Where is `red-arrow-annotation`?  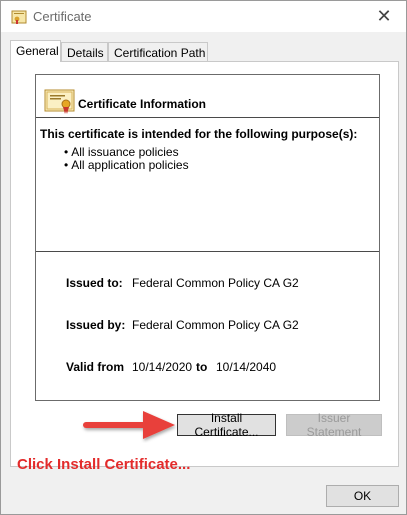
red-arrow-annotation is located at coordinates (129, 425).